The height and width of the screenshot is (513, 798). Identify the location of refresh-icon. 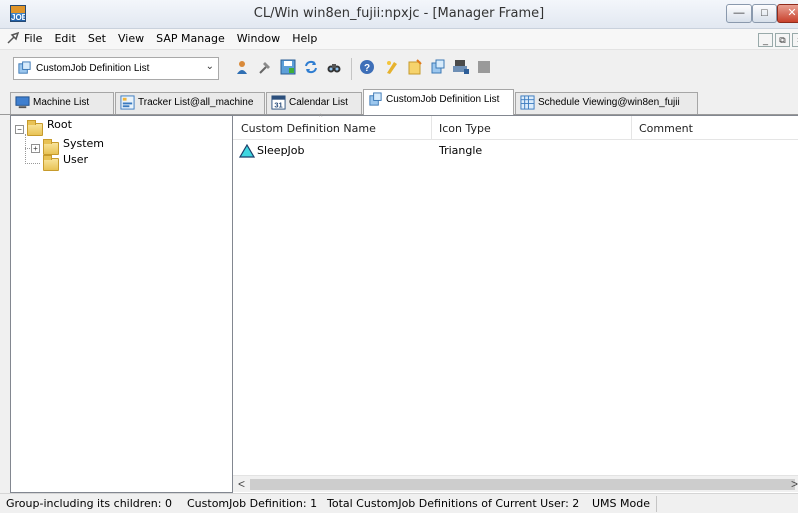
(311, 68).